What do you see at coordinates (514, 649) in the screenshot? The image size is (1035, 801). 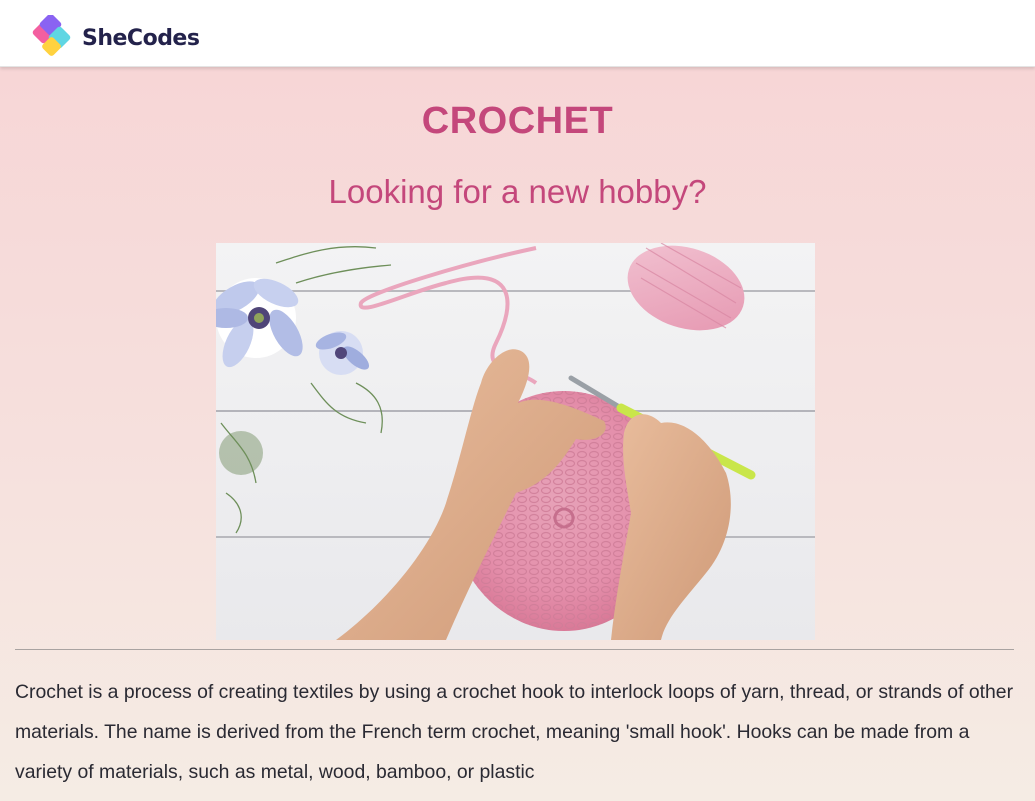 I see `section-divider` at bounding box center [514, 649].